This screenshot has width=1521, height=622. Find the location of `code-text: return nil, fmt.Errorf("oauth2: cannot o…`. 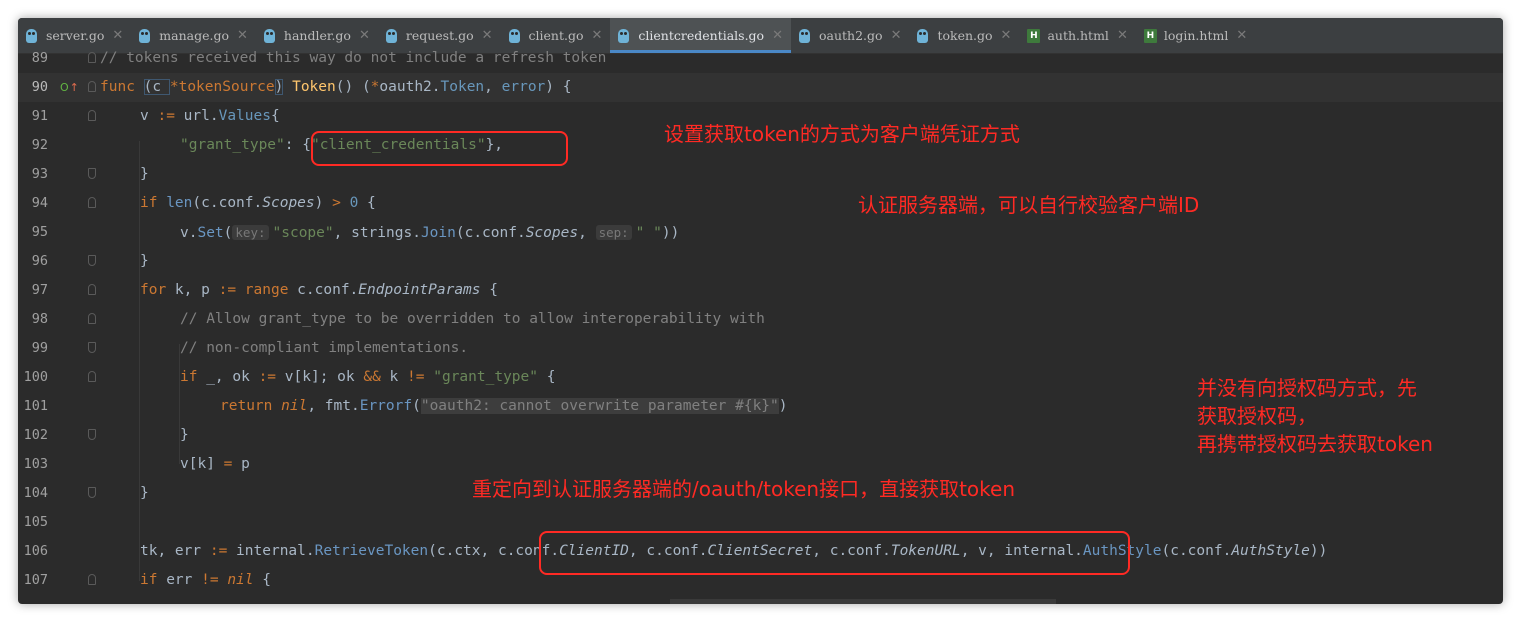

code-text: return nil, fmt.Errorf("oauth2: cannot o… is located at coordinates (504, 406).